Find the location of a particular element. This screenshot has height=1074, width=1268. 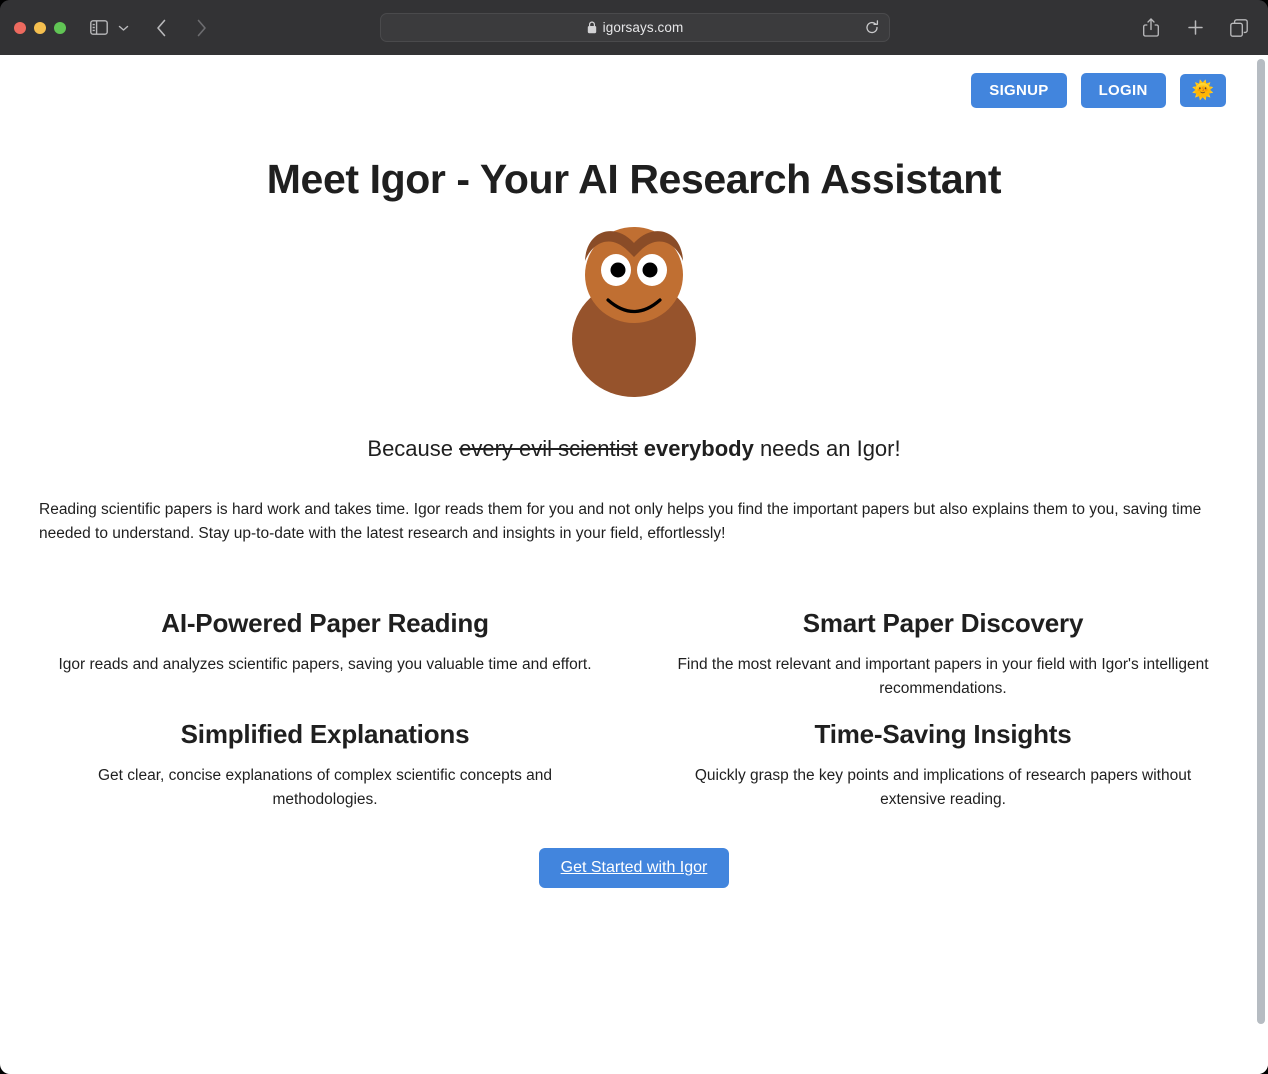

get-started-label: Get Started with Igor is located at coordinates (634, 868).